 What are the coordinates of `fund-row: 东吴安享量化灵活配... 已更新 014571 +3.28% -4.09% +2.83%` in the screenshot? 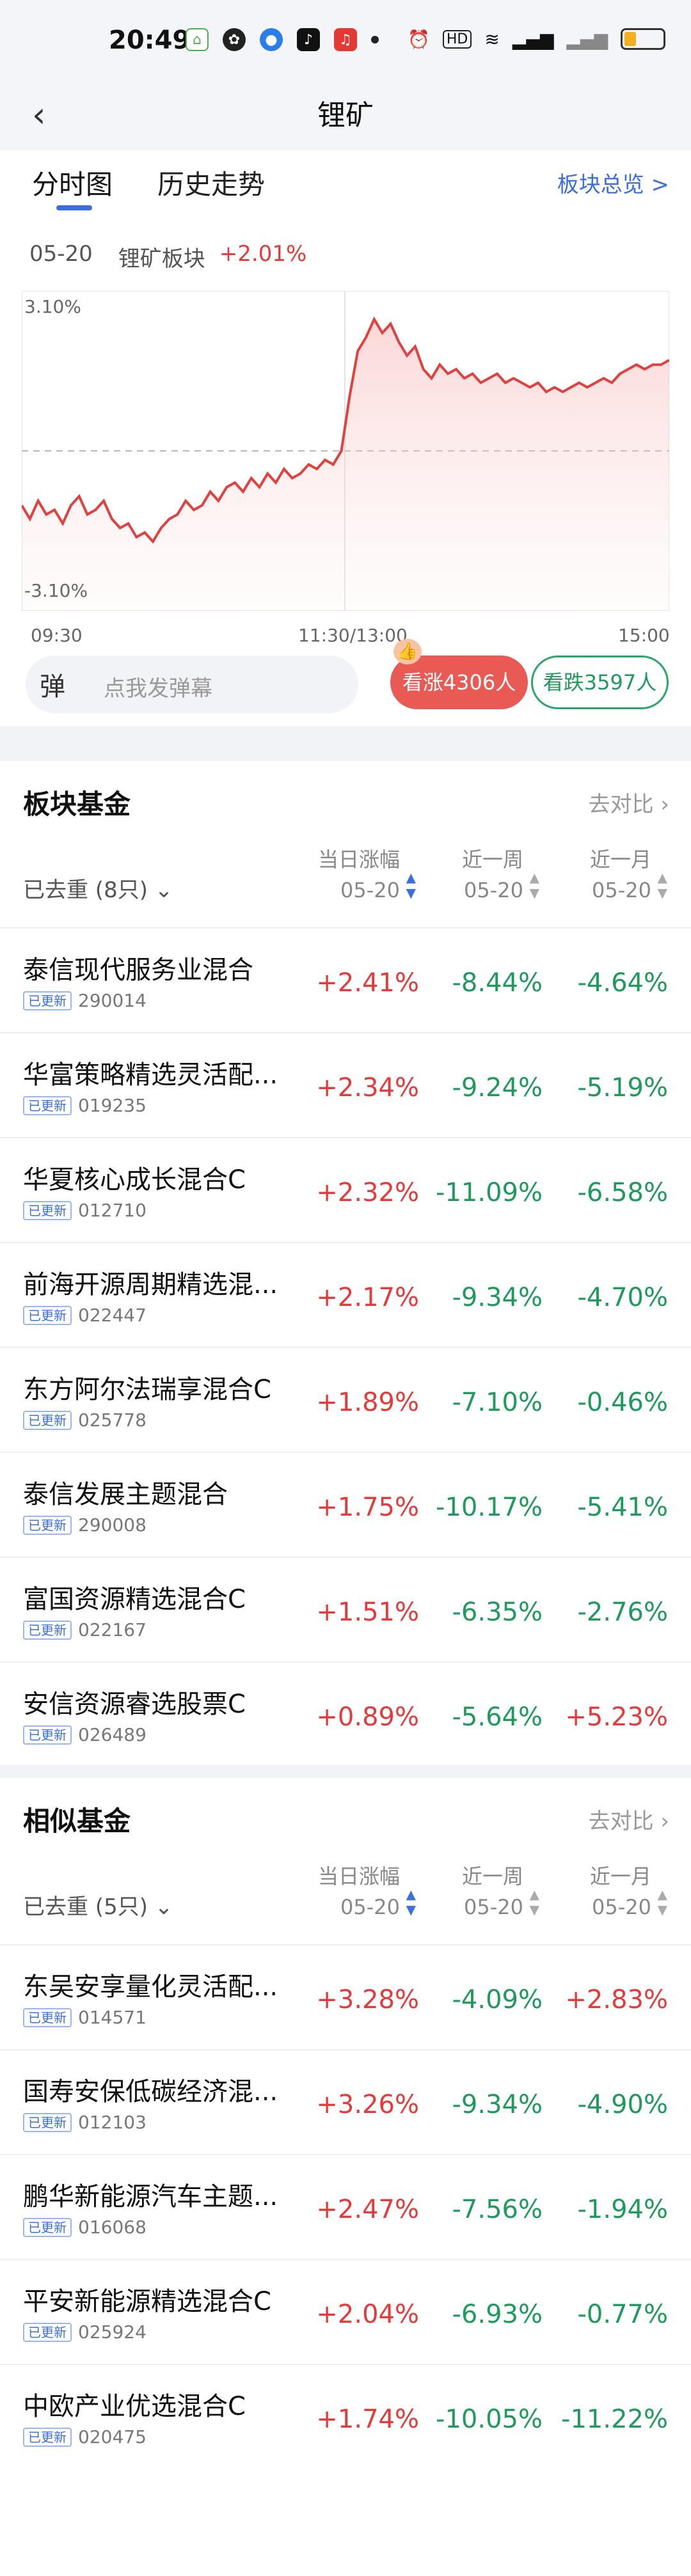 It's located at (345, 1996).